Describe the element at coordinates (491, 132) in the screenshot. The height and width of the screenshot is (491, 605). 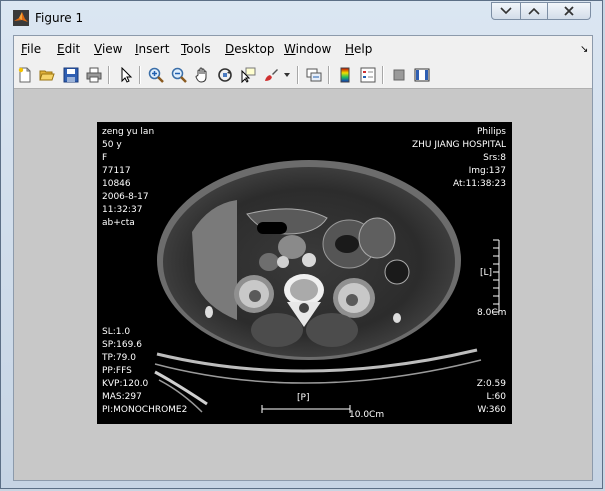
I see `manufacturer: Philips` at that location.